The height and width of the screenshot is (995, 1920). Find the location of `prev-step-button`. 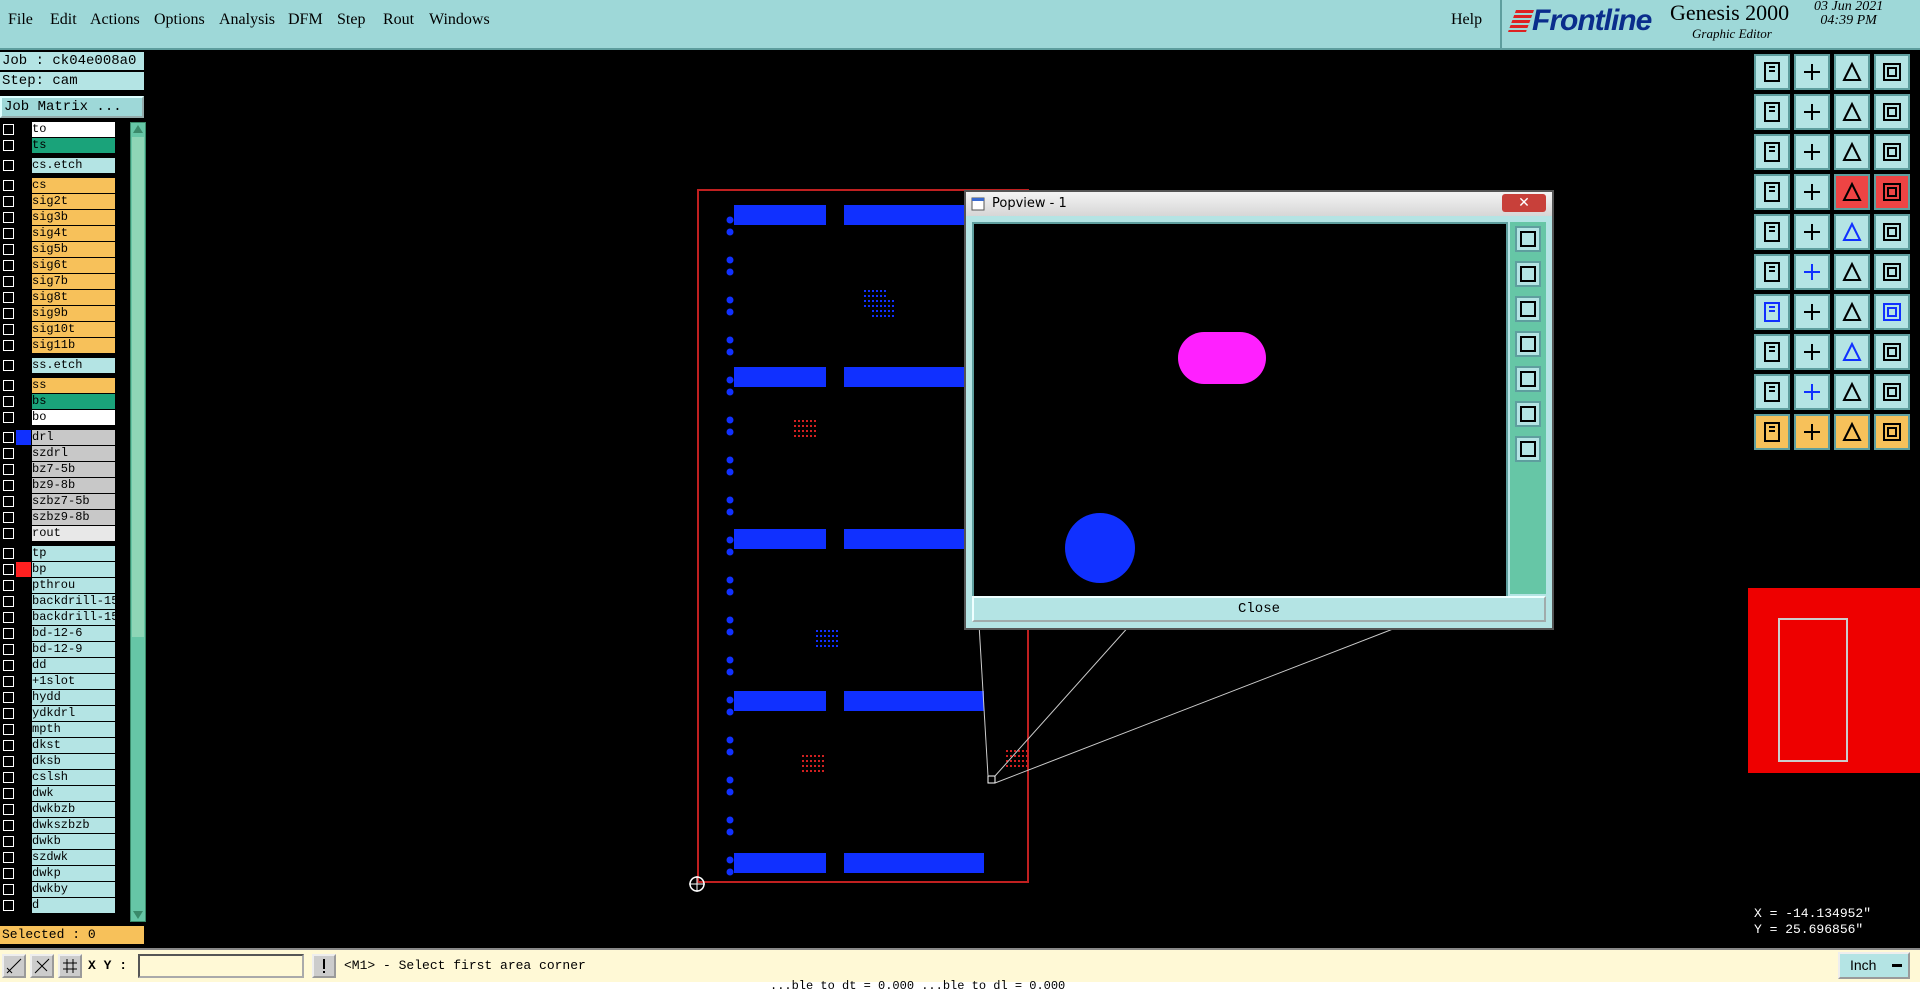

prev-step-button is located at coordinates (1772, 112).